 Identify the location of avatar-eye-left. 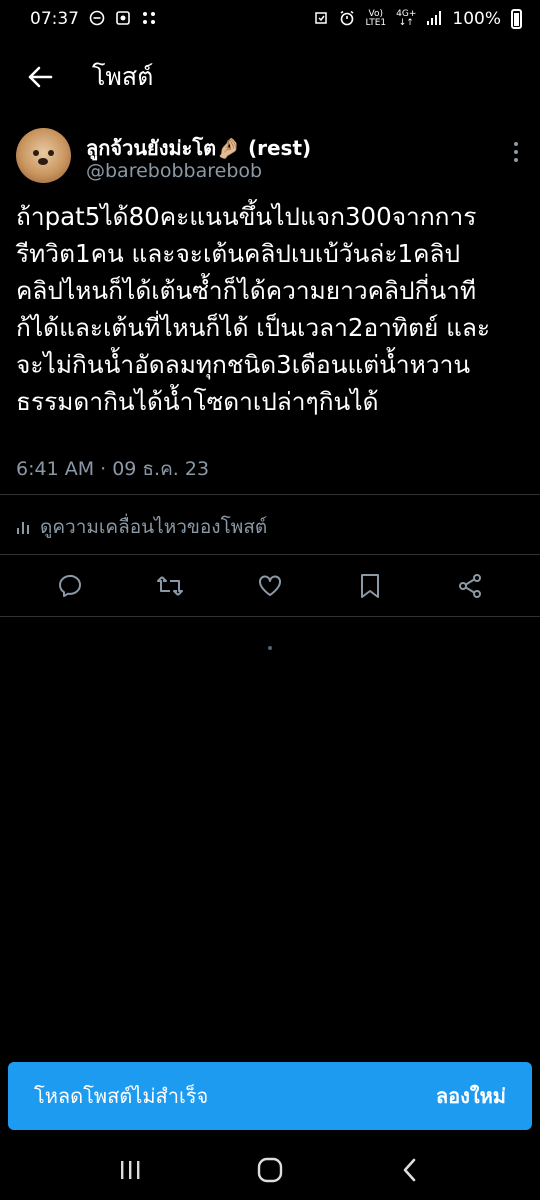
(36, 153).